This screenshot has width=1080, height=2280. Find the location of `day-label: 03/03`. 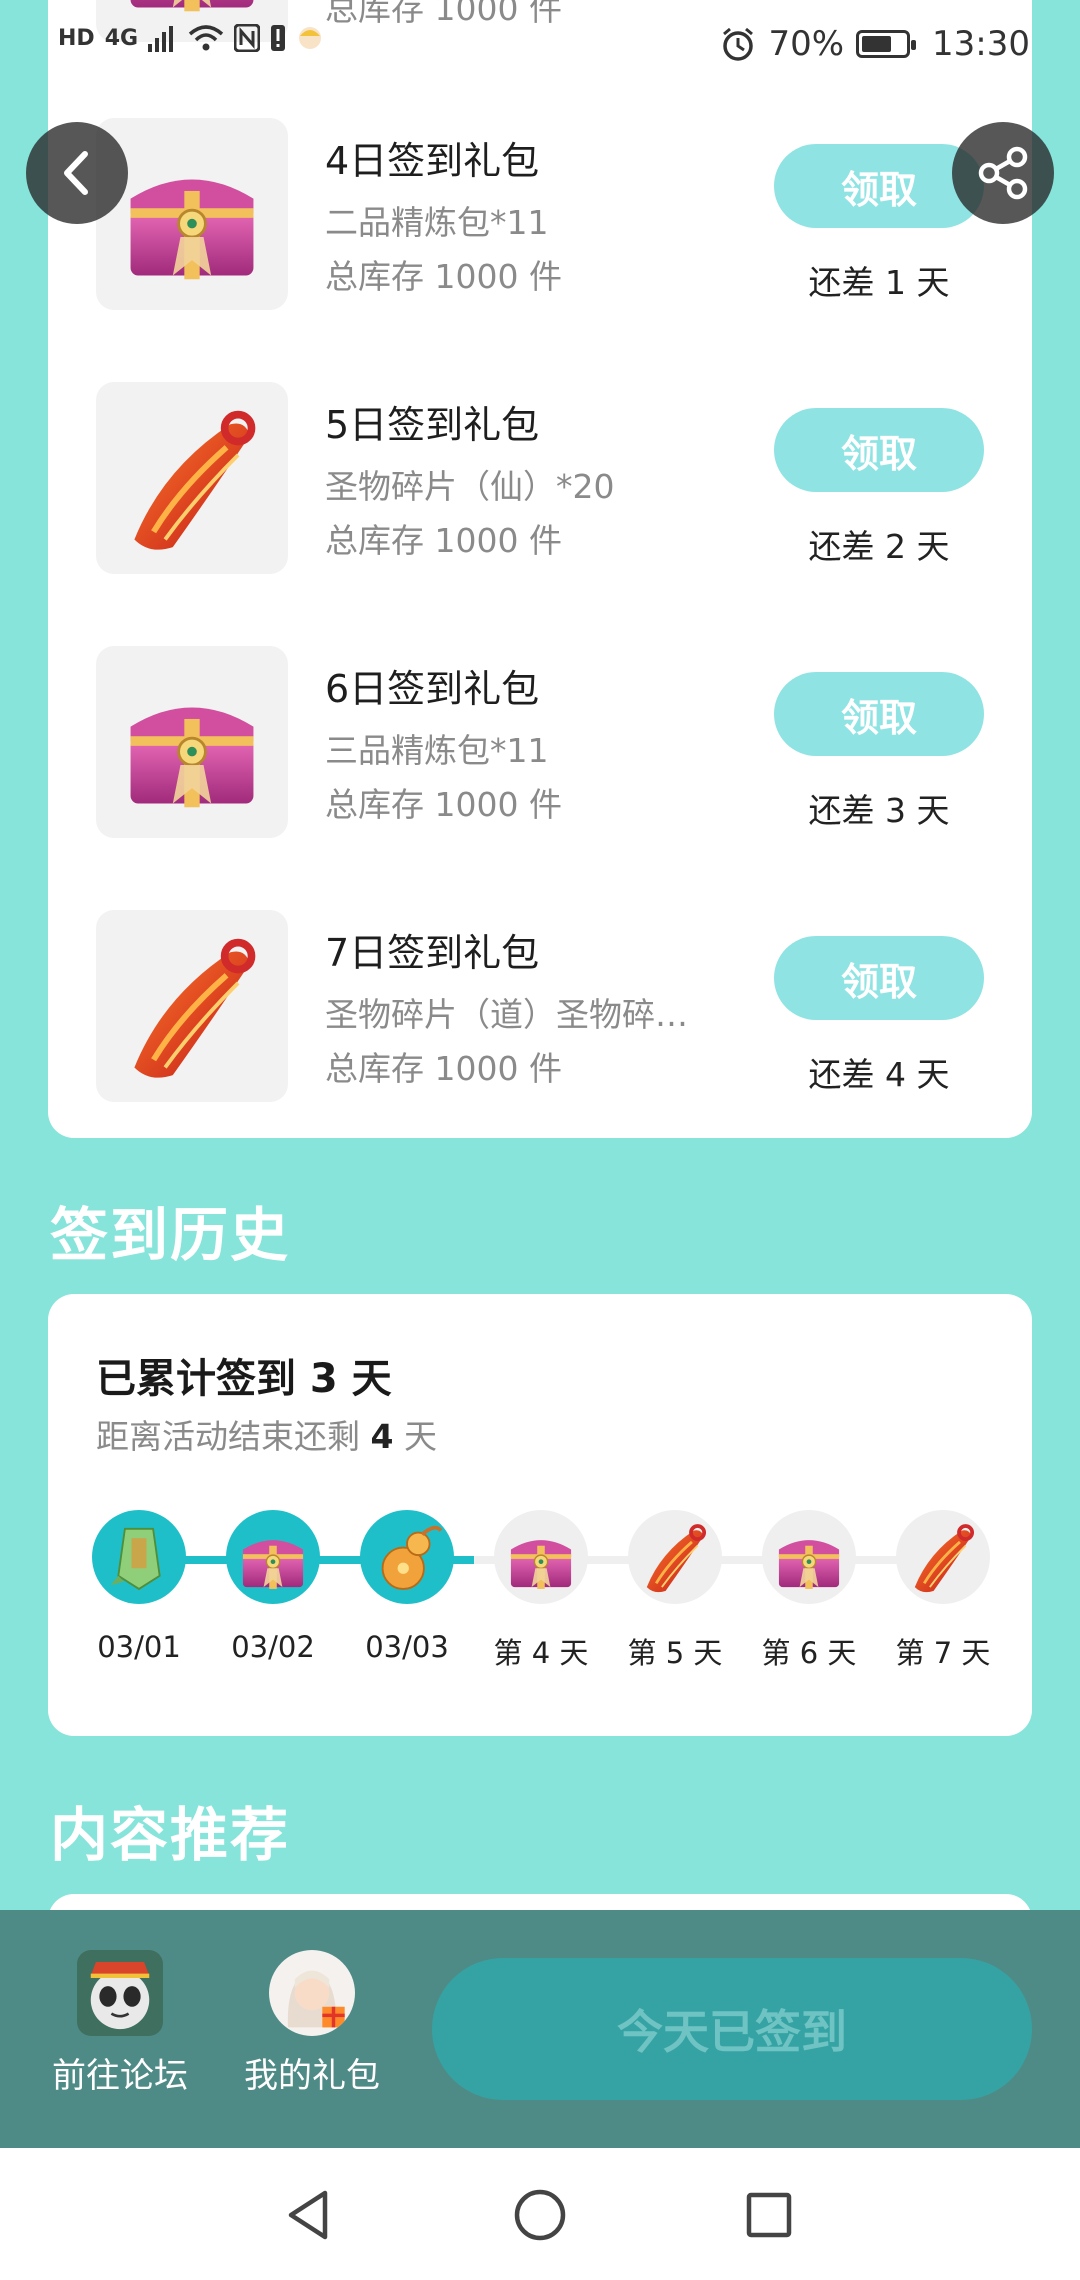

day-label: 03/03 is located at coordinates (407, 1647).